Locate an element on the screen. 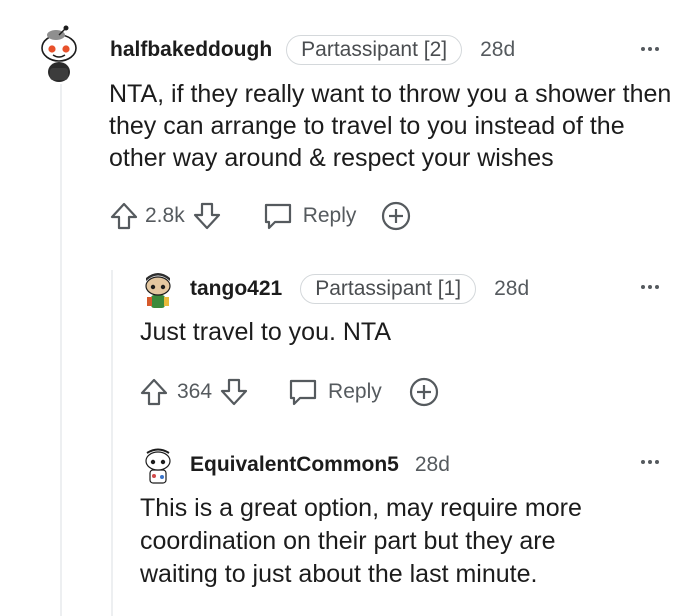 Image resolution: width=700 pixels, height=616 pixels. comment-header: EquivalentCommon5 28d is located at coordinates (320, 465).